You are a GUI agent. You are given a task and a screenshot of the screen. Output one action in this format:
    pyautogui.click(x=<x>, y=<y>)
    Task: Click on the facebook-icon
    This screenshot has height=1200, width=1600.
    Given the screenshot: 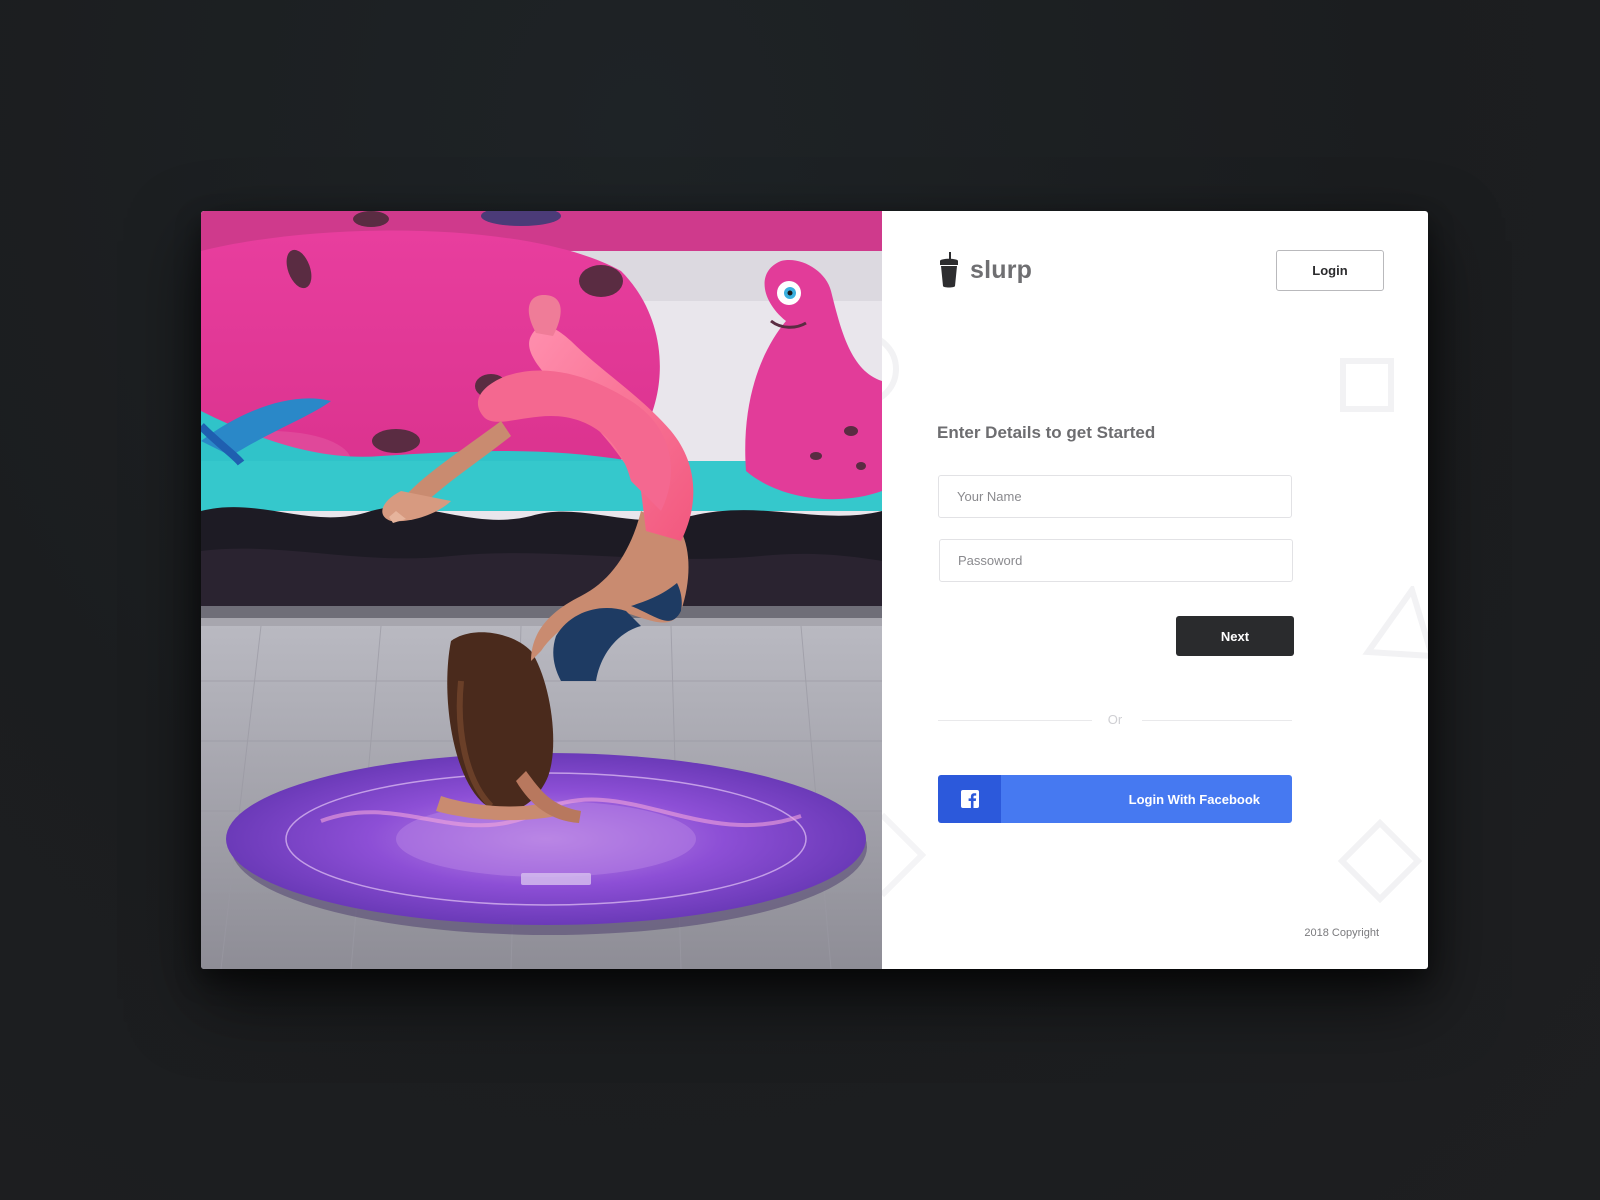 What is the action you would take?
    pyautogui.click(x=969, y=799)
    